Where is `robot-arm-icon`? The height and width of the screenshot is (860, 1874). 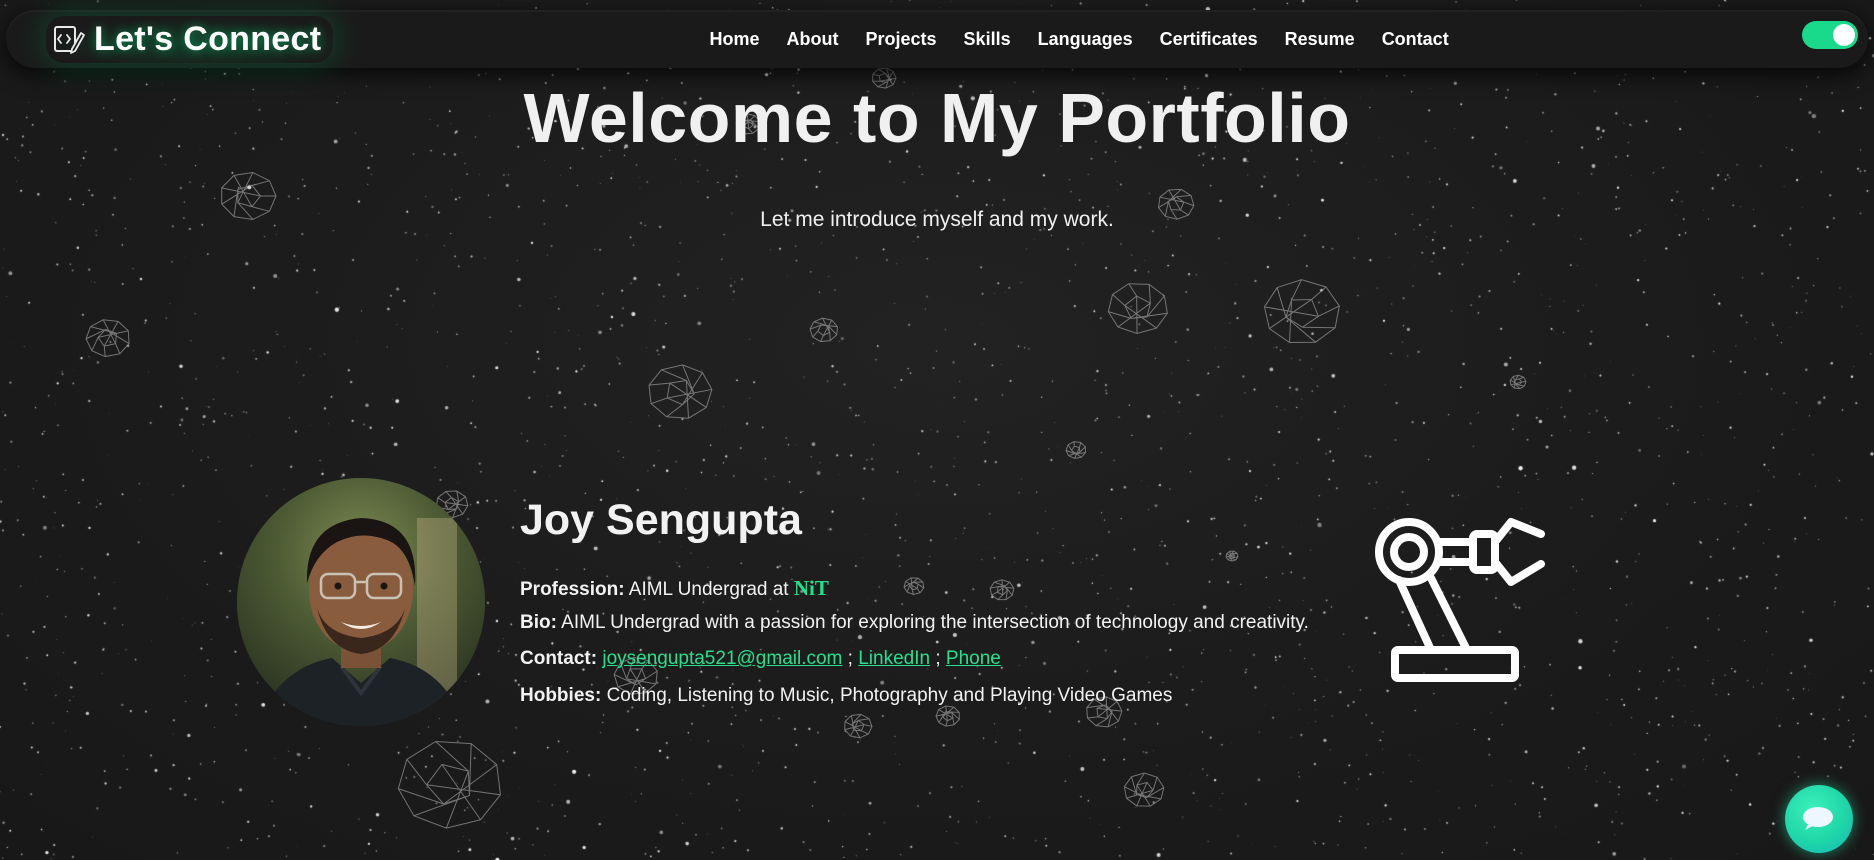 robot-arm-icon is located at coordinates (1460, 600).